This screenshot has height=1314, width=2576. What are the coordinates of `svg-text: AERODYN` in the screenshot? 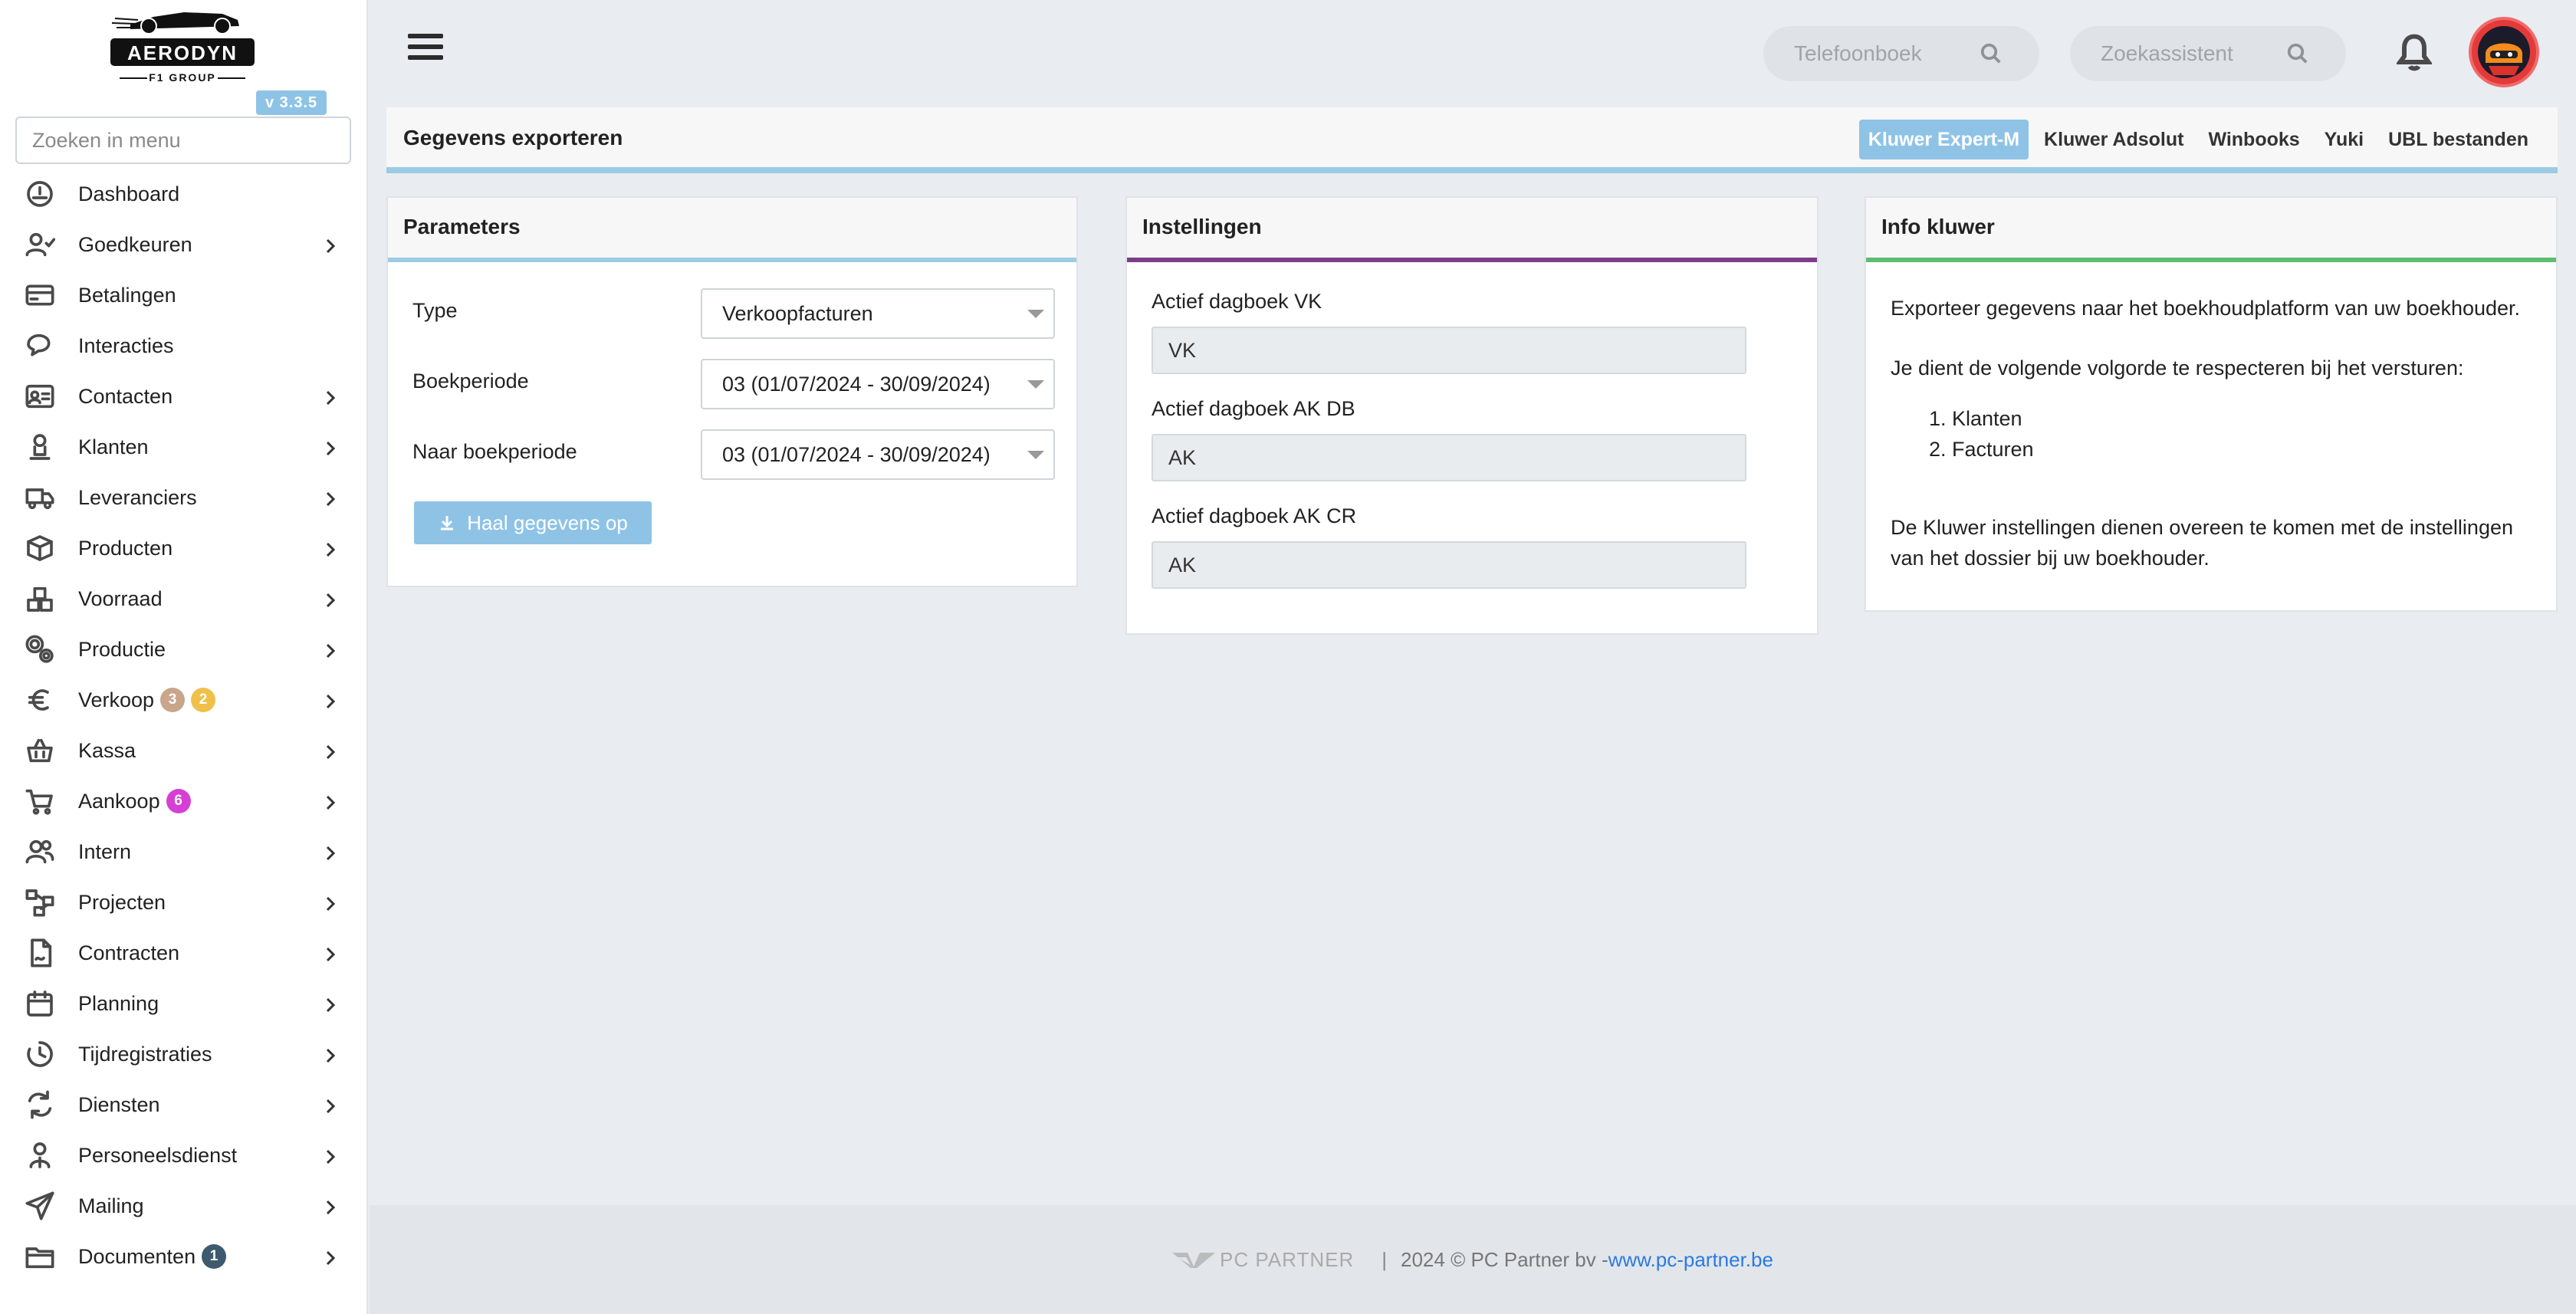 It's located at (182, 52).